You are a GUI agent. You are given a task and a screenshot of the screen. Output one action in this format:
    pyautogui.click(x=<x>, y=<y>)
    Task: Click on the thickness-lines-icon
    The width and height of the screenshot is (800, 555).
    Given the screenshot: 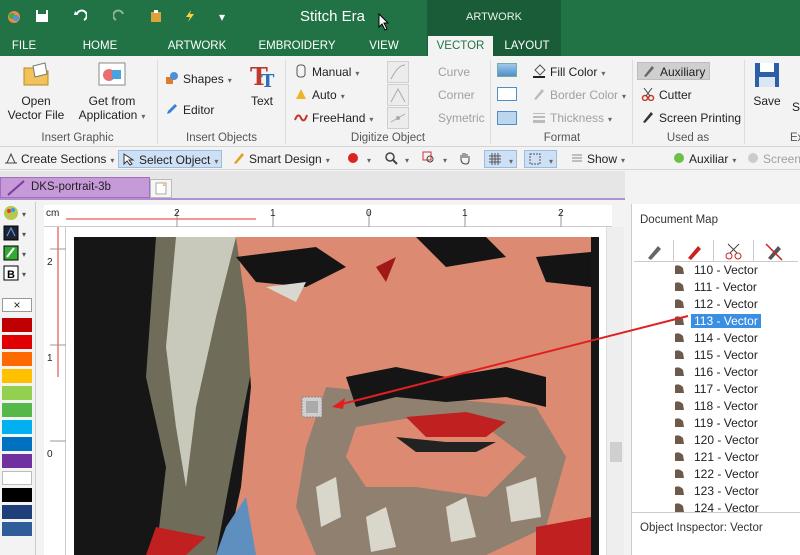 What is the action you would take?
    pyautogui.click(x=539, y=117)
    